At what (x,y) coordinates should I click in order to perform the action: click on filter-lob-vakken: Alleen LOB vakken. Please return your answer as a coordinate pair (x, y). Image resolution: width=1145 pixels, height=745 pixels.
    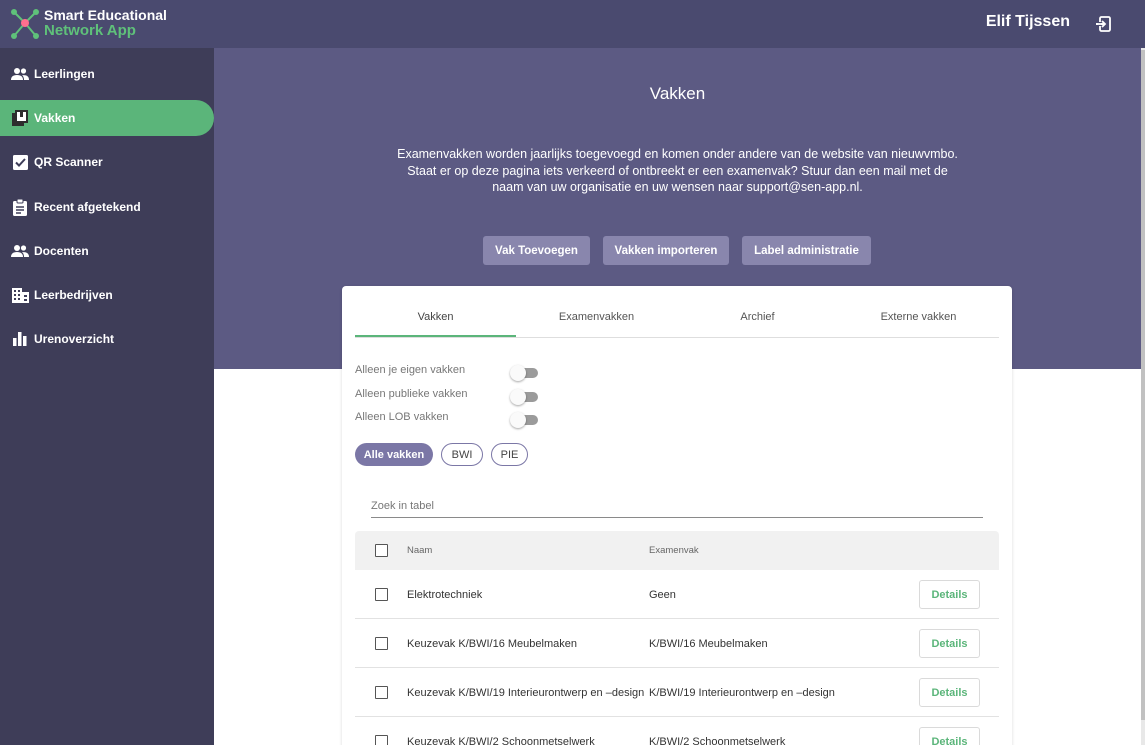
    Looking at the image, I should click on (402, 417).